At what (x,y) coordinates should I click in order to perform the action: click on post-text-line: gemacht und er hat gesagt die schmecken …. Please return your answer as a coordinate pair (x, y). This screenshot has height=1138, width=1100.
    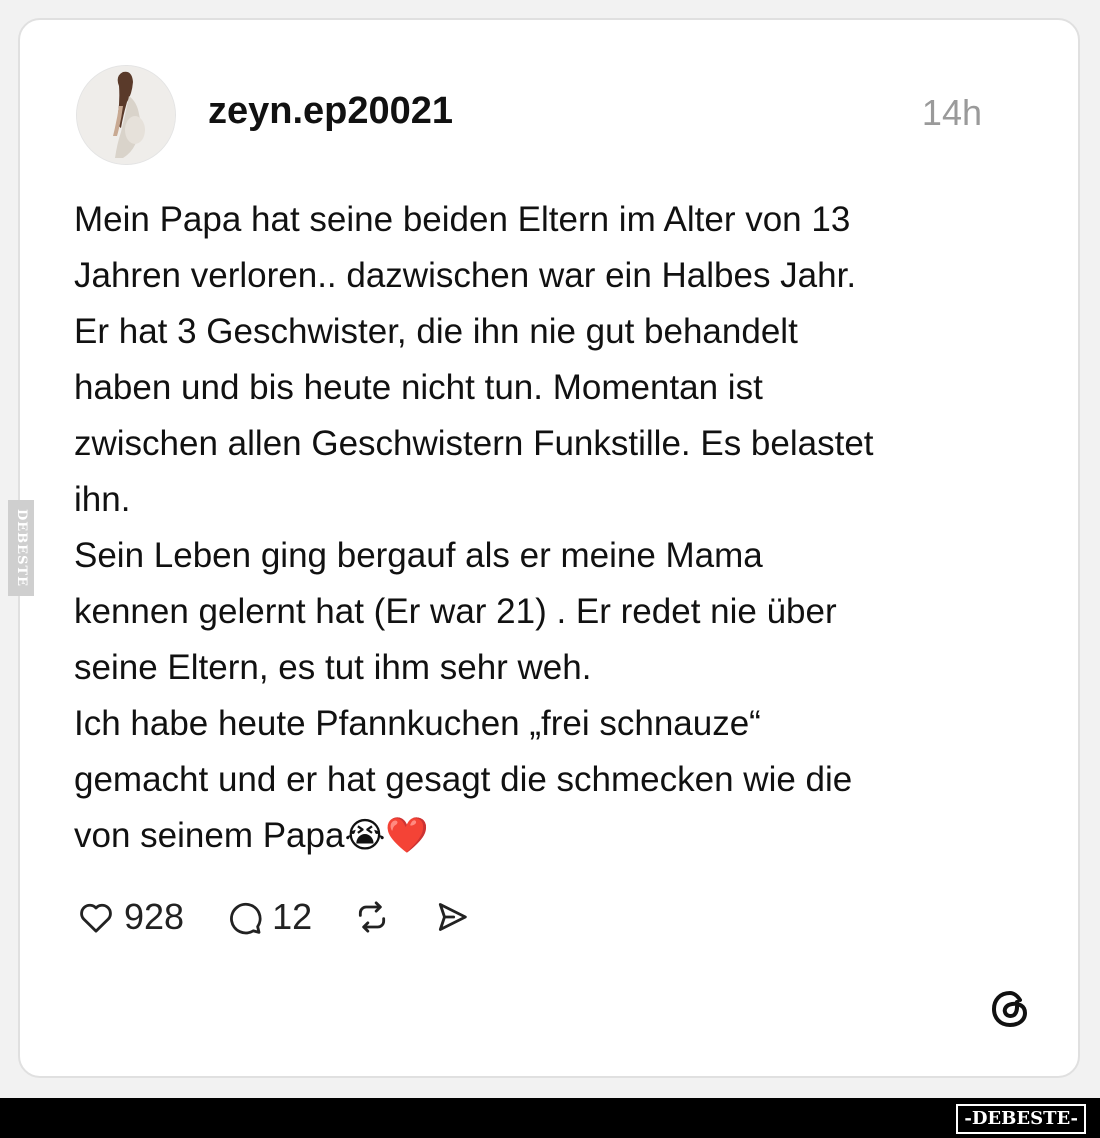
    Looking at the image, I should click on (463, 779).